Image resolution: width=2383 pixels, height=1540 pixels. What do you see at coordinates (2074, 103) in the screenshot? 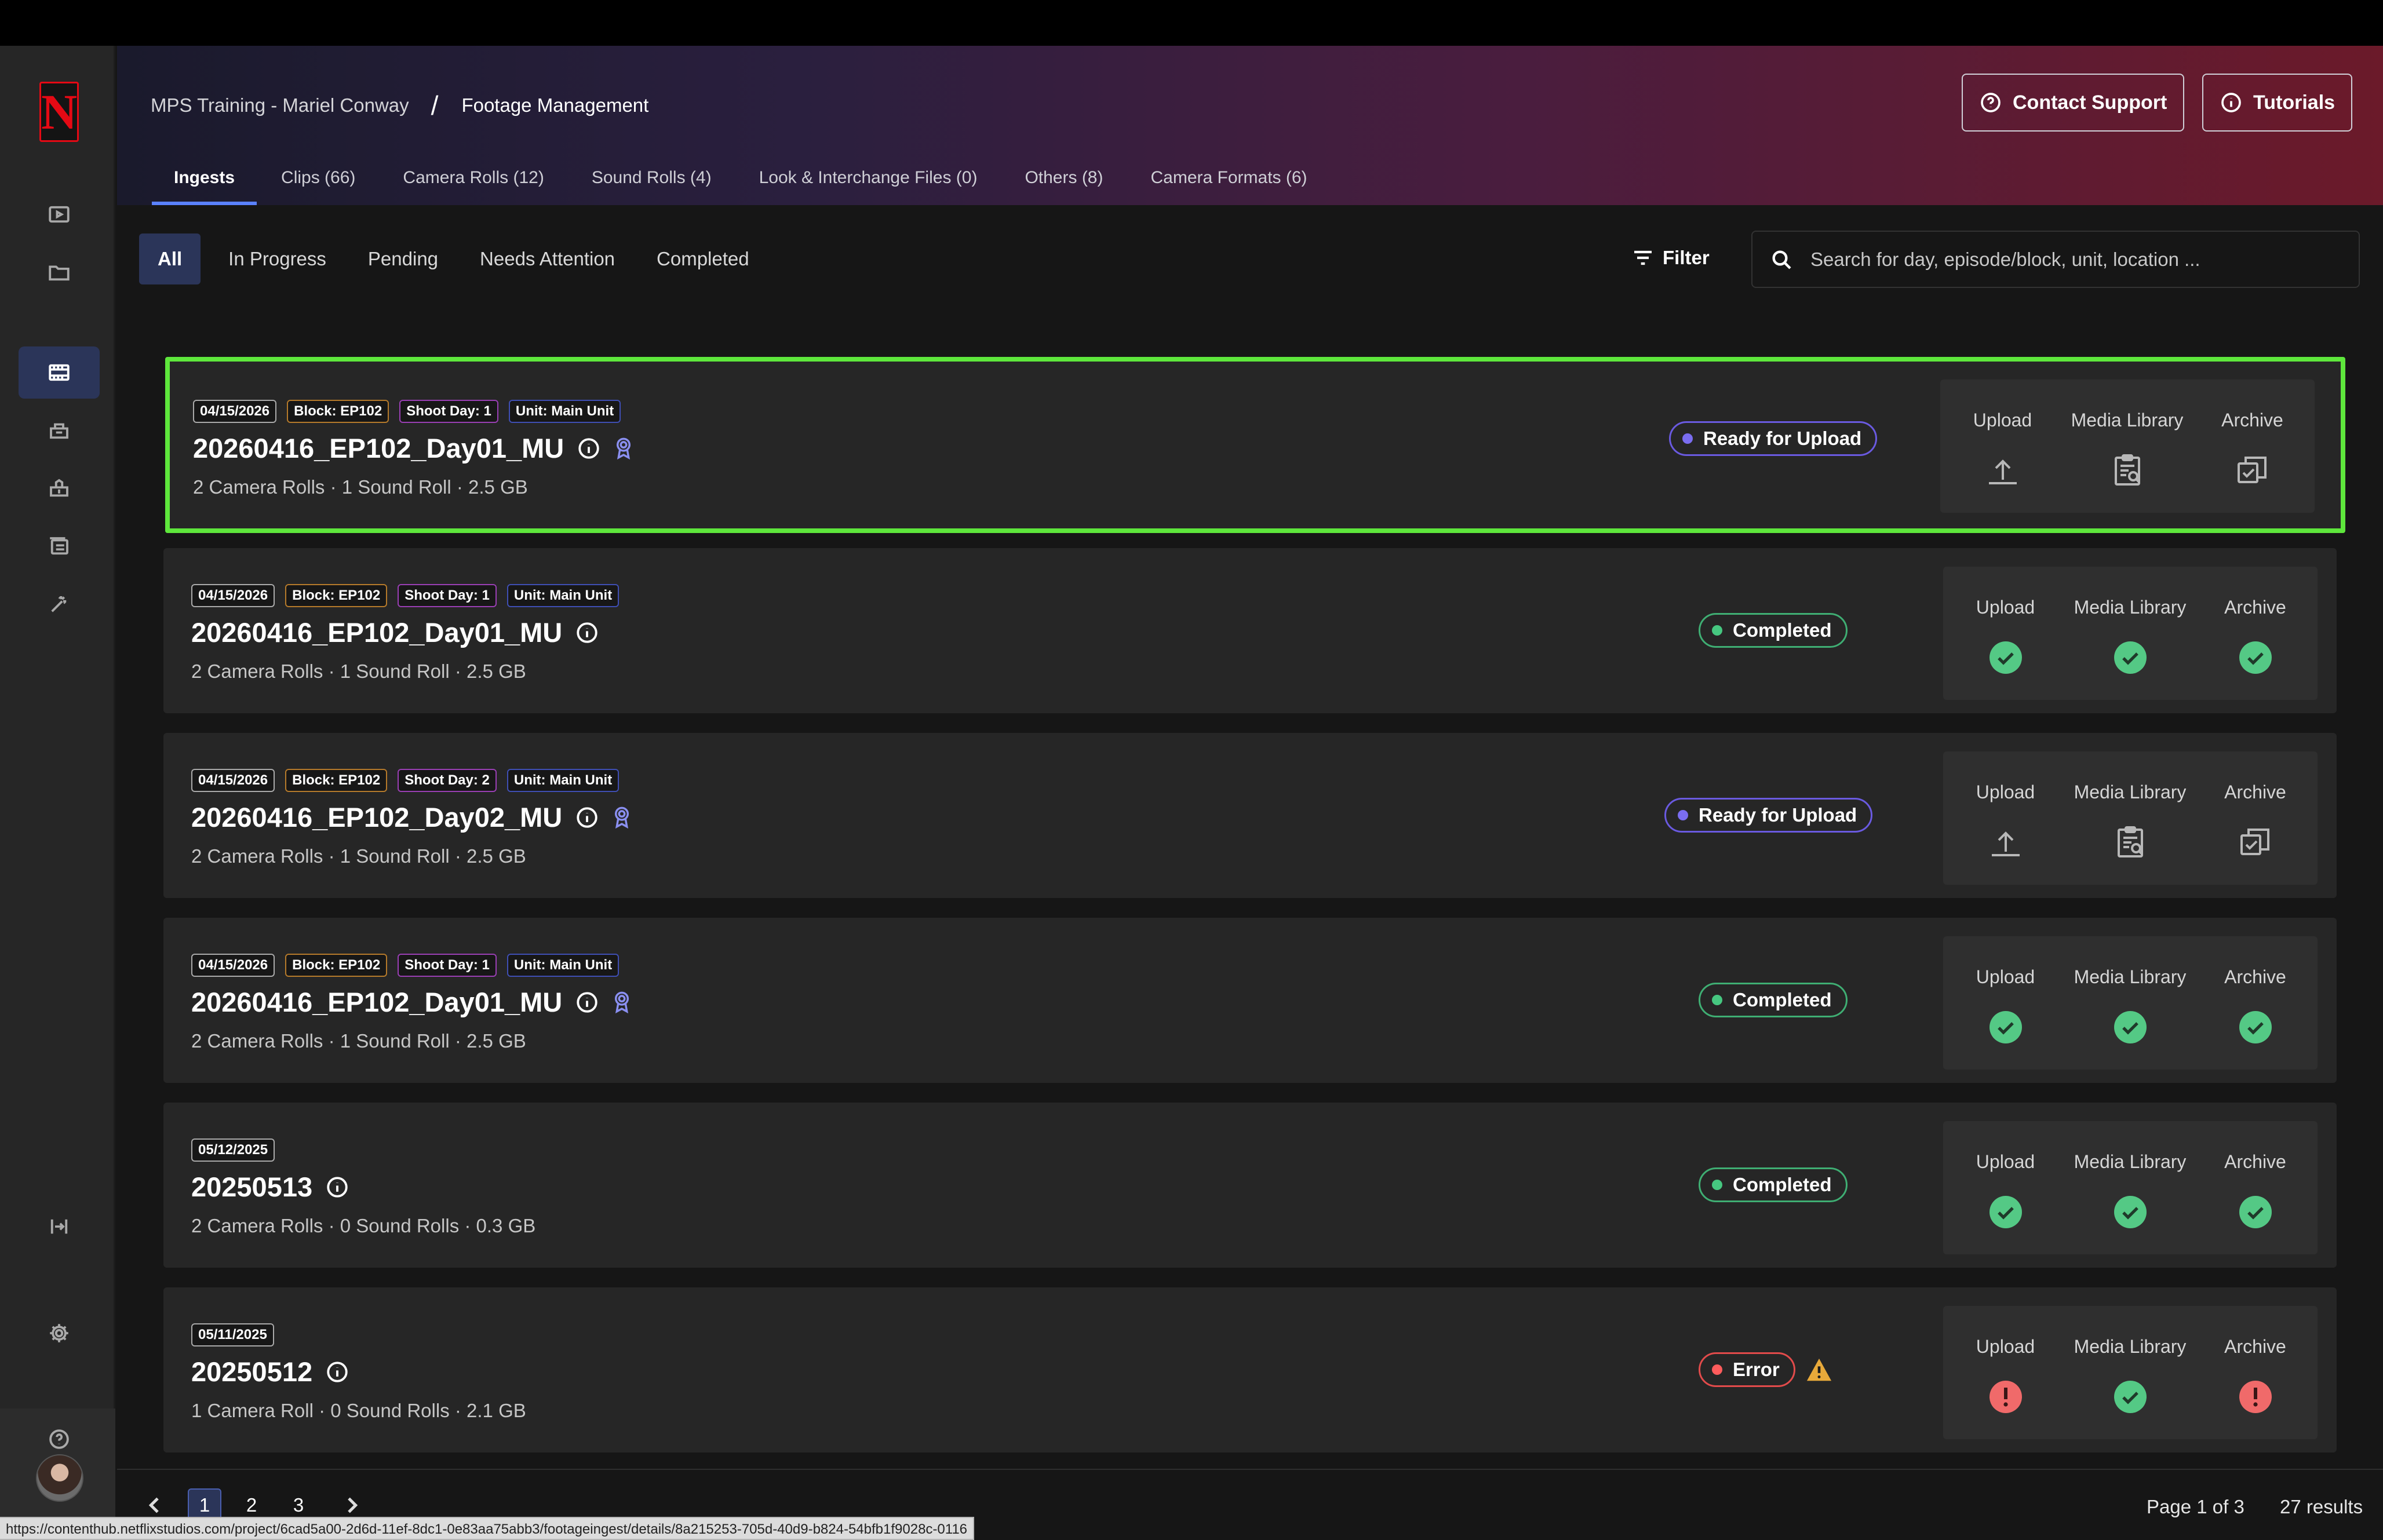
I see `contact-support-button: Contact Support` at bounding box center [2074, 103].